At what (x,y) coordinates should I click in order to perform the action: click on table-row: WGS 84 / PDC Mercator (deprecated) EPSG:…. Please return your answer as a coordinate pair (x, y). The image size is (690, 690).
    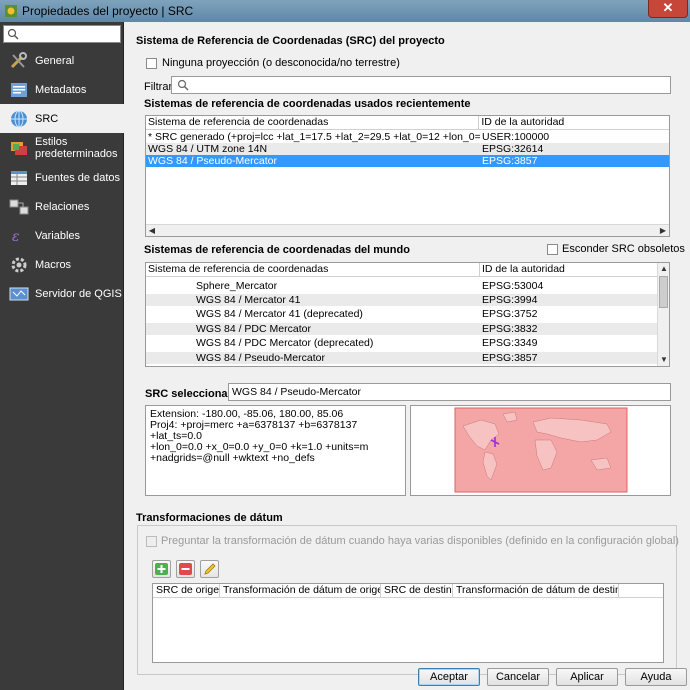
    Looking at the image, I should click on (401, 343).